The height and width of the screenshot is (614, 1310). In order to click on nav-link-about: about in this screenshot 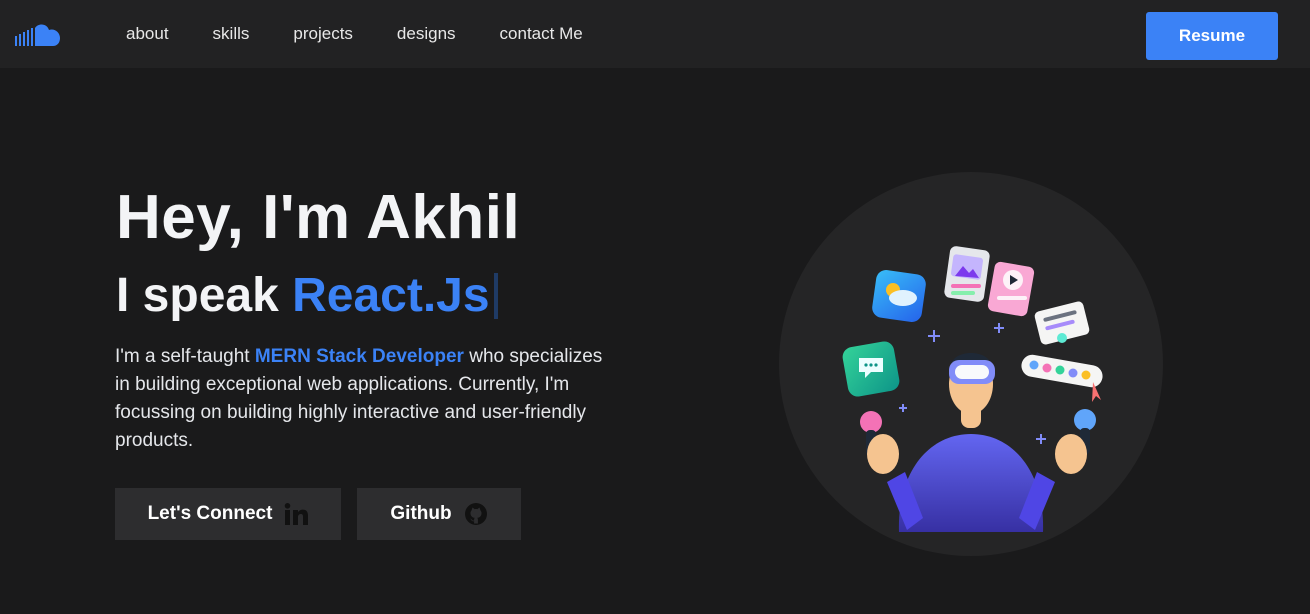, I will do `click(147, 34)`.